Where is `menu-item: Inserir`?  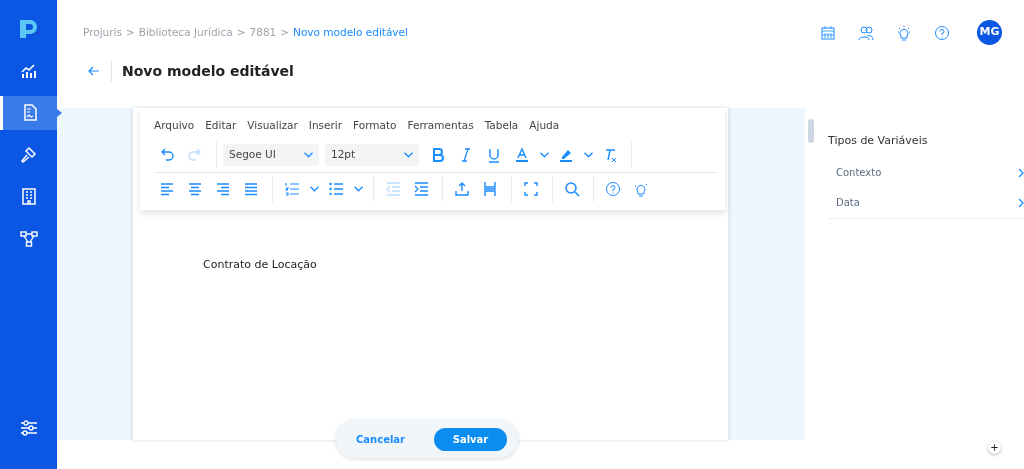 menu-item: Inserir is located at coordinates (325, 126).